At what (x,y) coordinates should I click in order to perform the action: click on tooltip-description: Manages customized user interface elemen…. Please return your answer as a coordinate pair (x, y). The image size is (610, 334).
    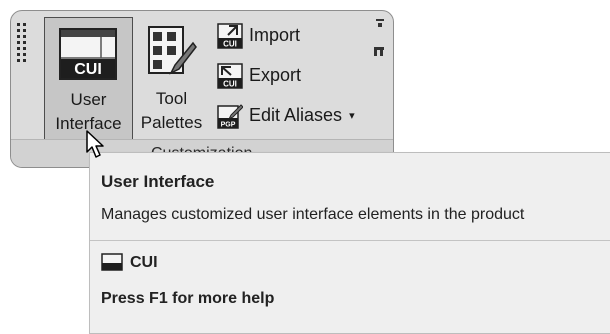
    Looking at the image, I should click on (313, 214).